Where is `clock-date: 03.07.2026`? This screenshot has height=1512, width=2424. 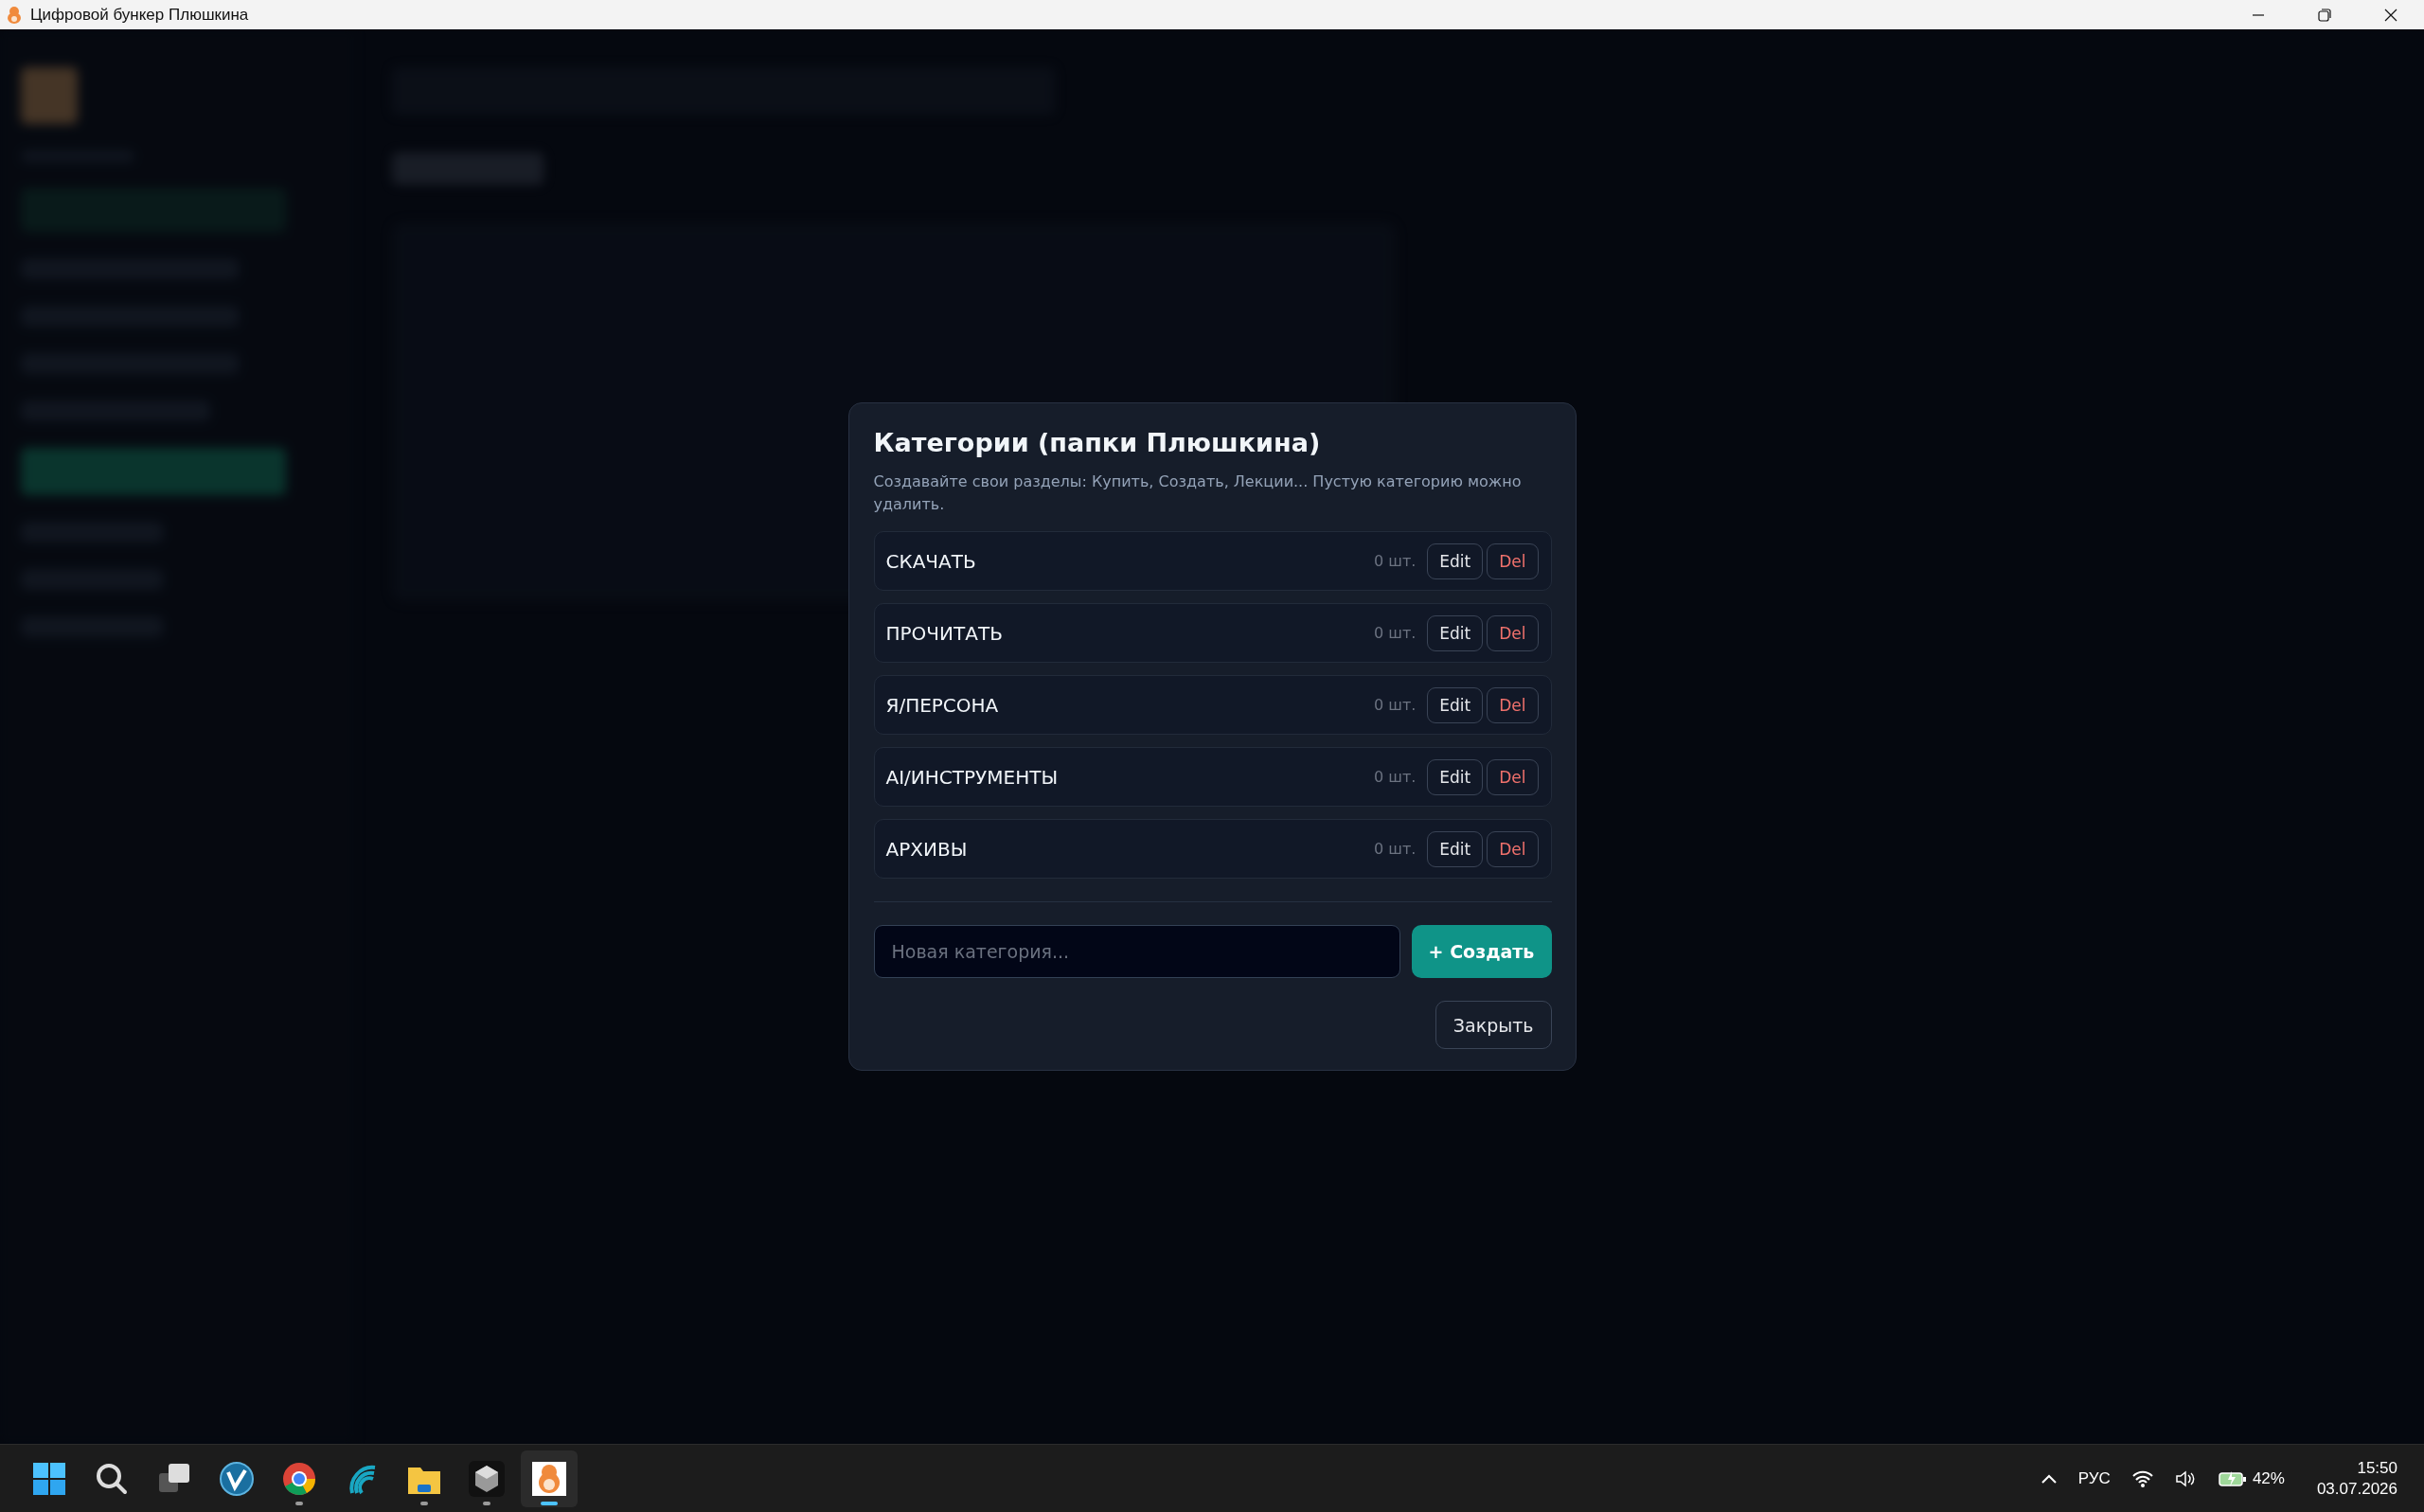 clock-date: 03.07.2026 is located at coordinates (2356, 1489).